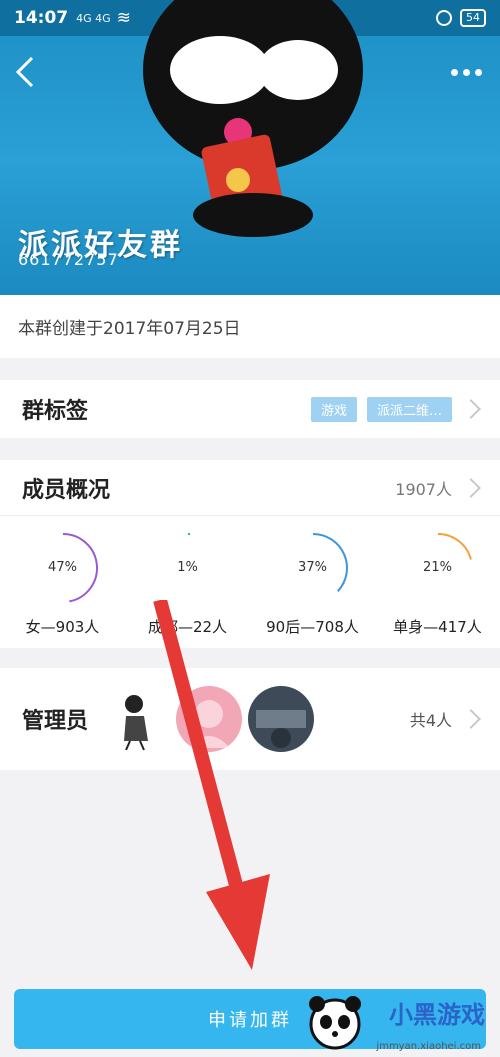  I want to click on stat-label: 女—903人, so click(62, 627).